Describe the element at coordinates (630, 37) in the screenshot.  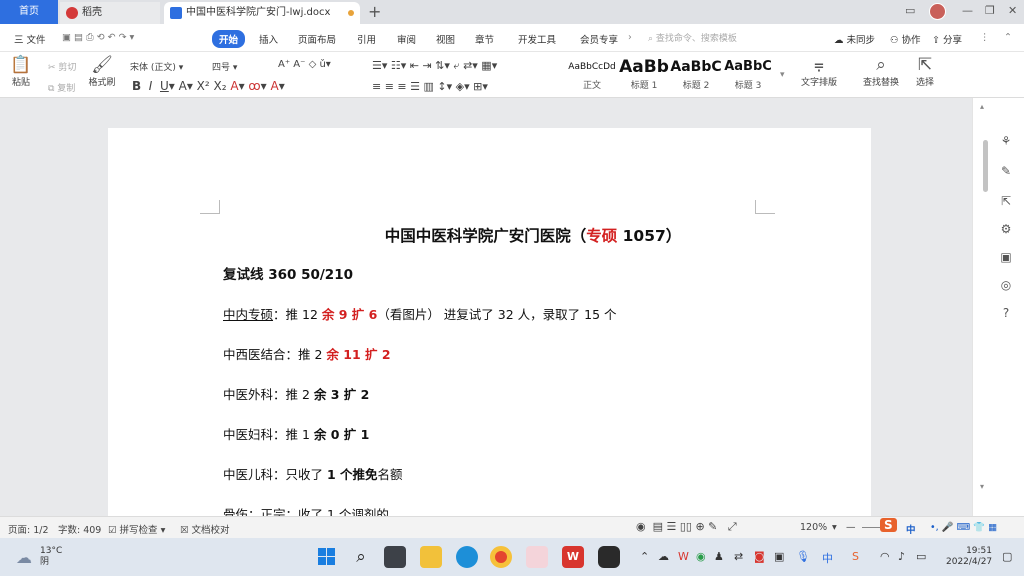
I see `menu-more-chevron-icon: ›` at that location.